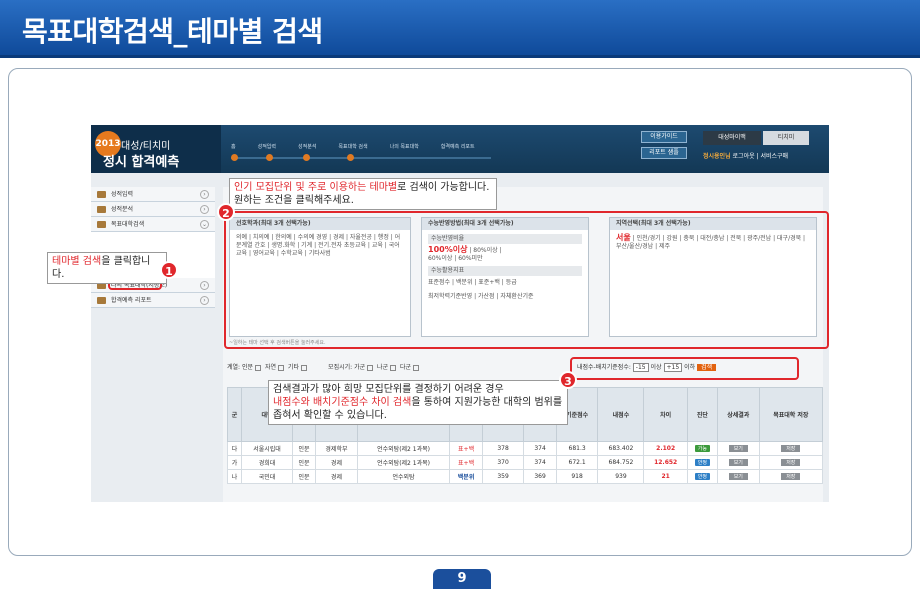 The image size is (920, 589). I want to click on user-links: 로그아웃 | 서비스구매, so click(761, 156).